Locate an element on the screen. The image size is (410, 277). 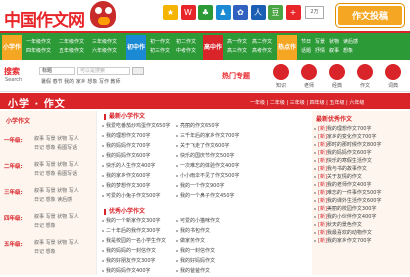
featured-item: [新]我的妈妈作文600字 is located at coordinates (361, 153).